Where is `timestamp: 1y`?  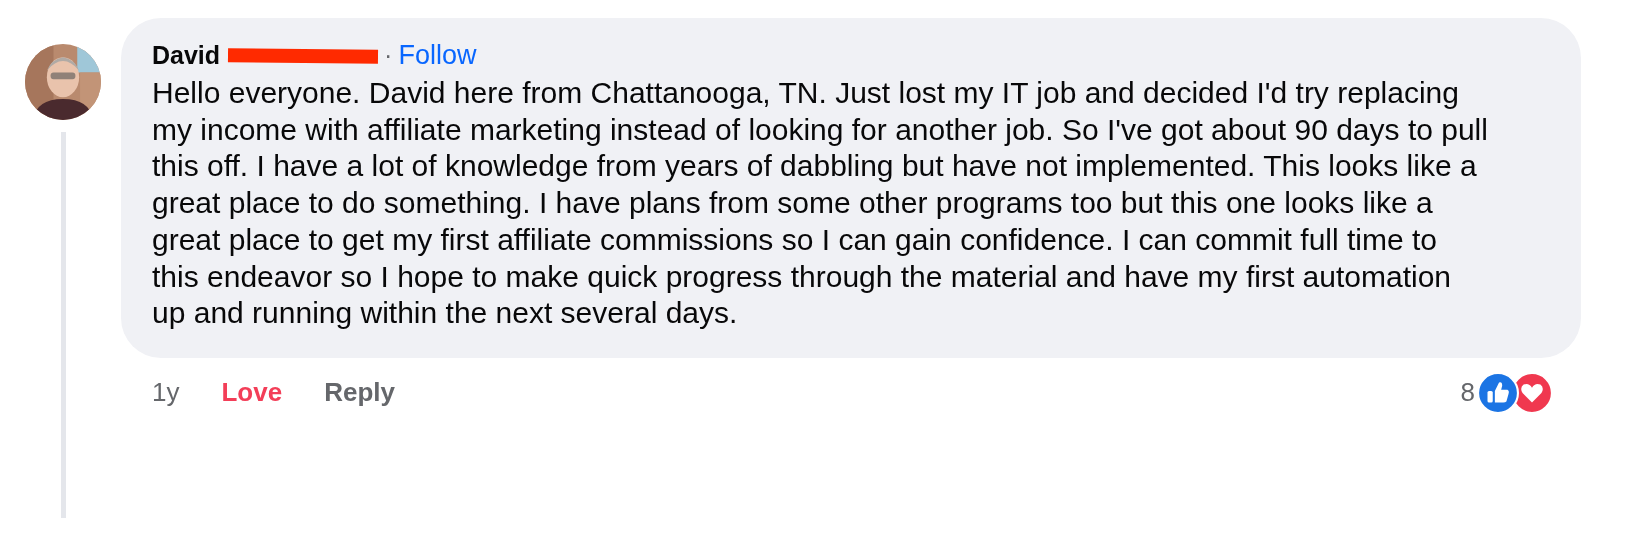
timestamp: 1y is located at coordinates (166, 393).